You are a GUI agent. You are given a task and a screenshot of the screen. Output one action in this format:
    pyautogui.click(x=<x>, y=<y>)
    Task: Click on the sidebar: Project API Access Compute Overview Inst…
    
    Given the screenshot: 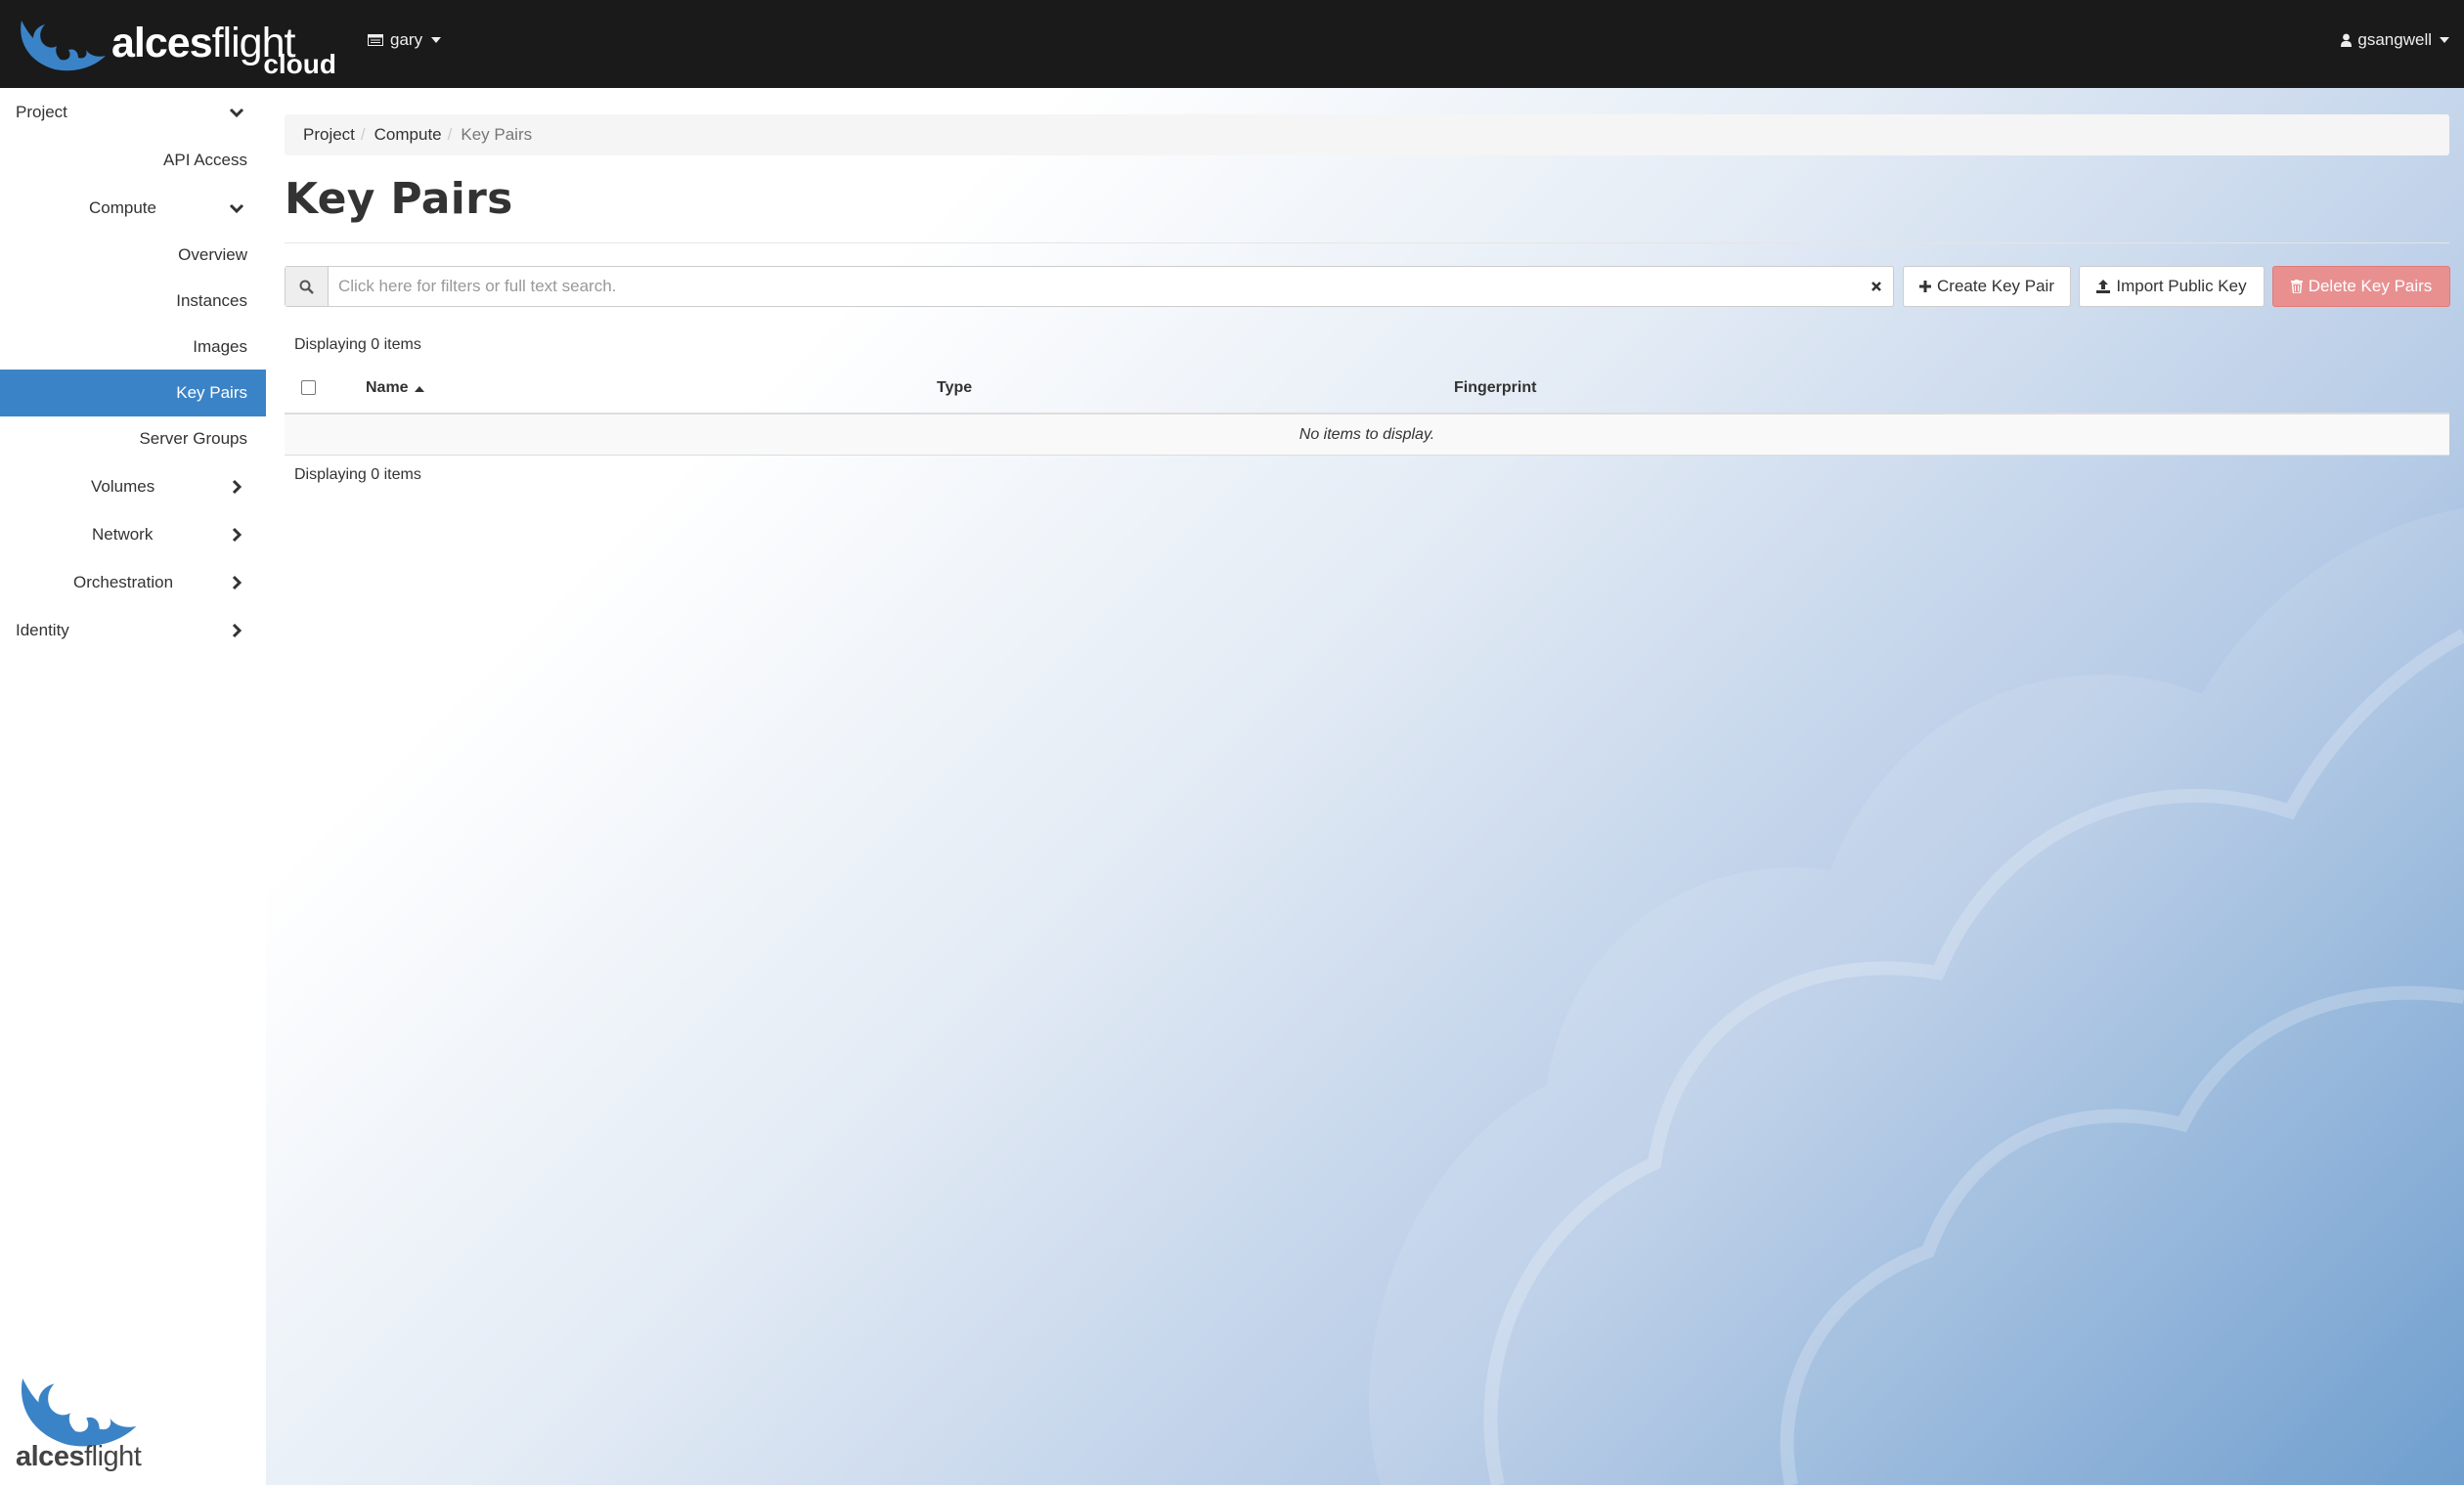 What is the action you would take?
    pyautogui.click(x=133, y=786)
    